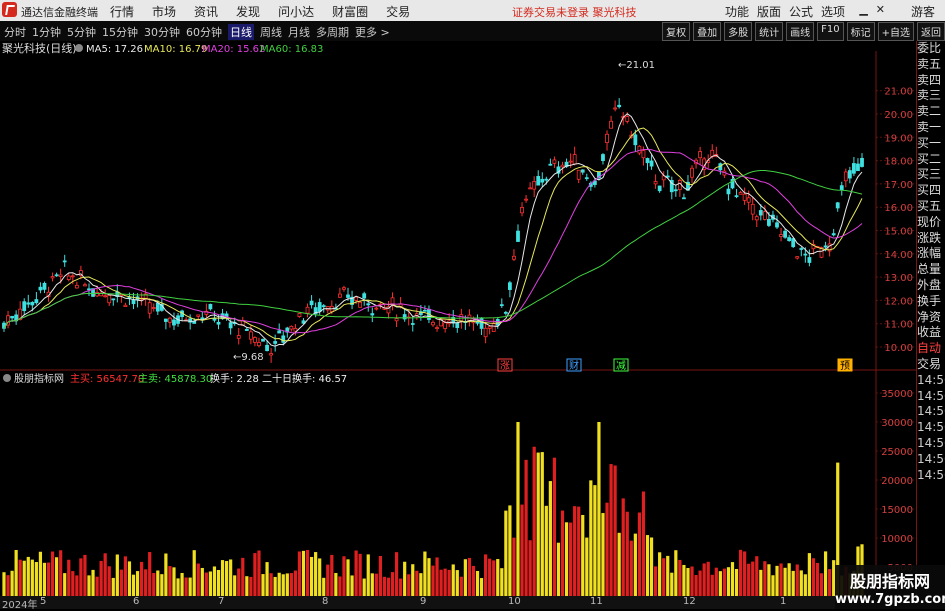 Image resolution: width=945 pixels, height=611 pixels. What do you see at coordinates (860, 31) in the screenshot?
I see `tool-button: 标记` at bounding box center [860, 31].